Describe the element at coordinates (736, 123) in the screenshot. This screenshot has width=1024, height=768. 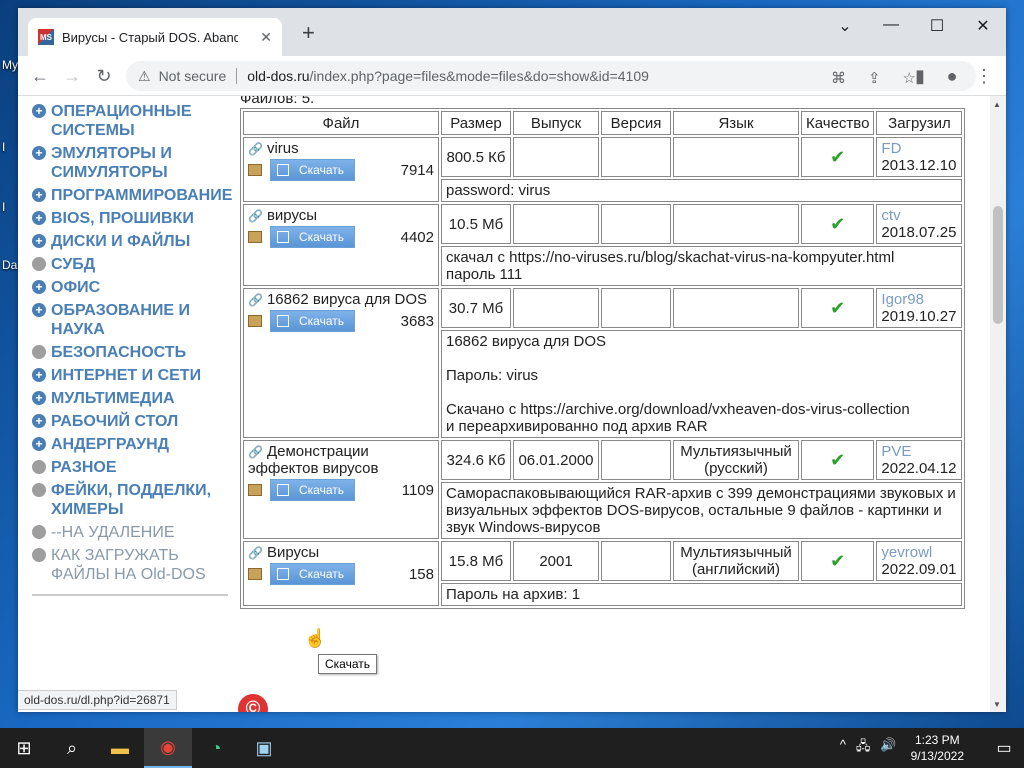
I see `header-language: Язык` at that location.